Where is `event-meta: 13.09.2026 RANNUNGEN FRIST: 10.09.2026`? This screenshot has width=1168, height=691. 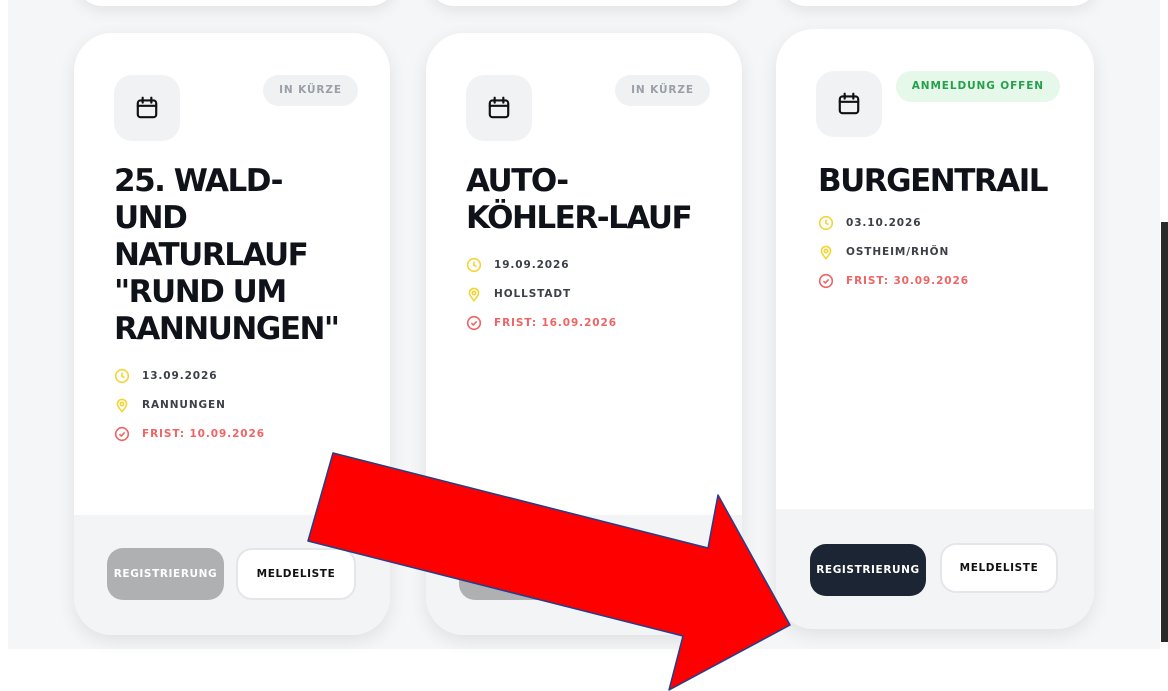
event-meta: 13.09.2026 RANNUNGEN FRIST: 10.09.2026 is located at coordinates (189, 404).